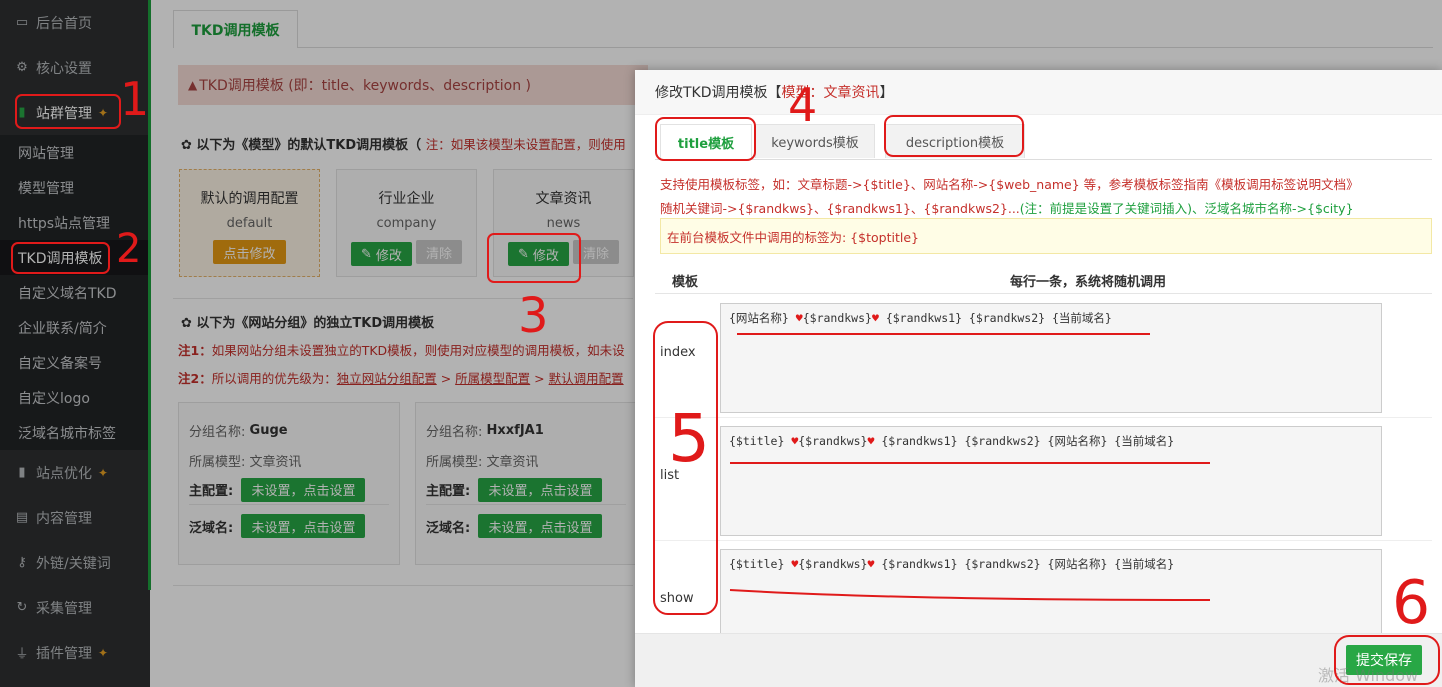 Image resolution: width=1442 pixels, height=687 pixels. I want to click on col-content: 每行一条，系统将随机调用, so click(1088, 282).